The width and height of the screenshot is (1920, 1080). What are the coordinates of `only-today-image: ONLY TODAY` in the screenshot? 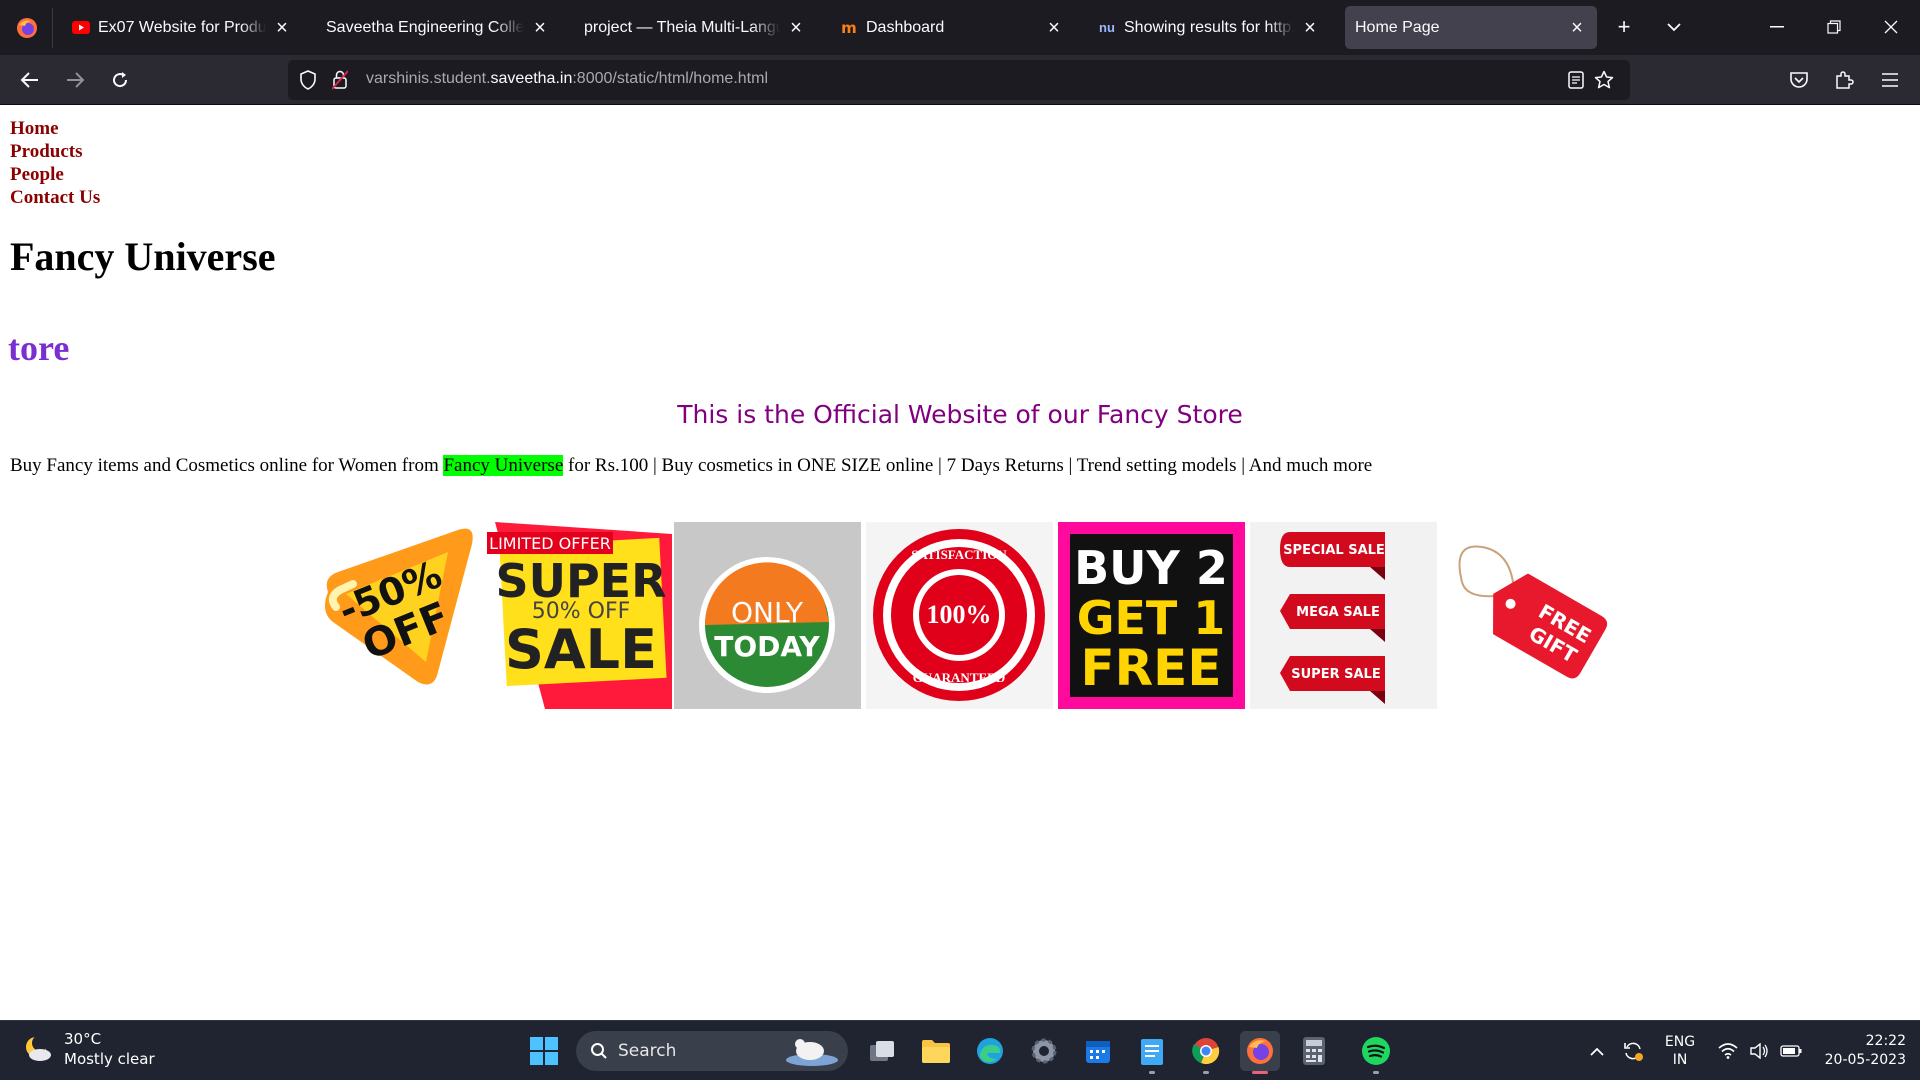 It's located at (767, 615).